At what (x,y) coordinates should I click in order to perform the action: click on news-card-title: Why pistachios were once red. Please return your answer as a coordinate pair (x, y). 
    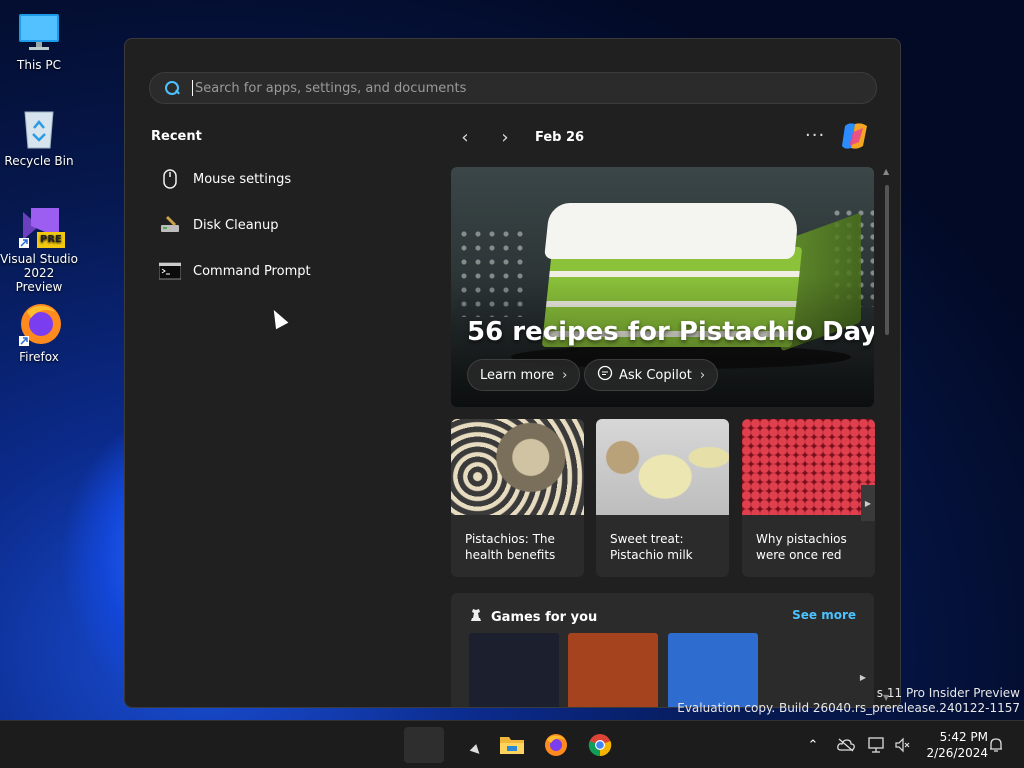
    Looking at the image, I should click on (801, 547).